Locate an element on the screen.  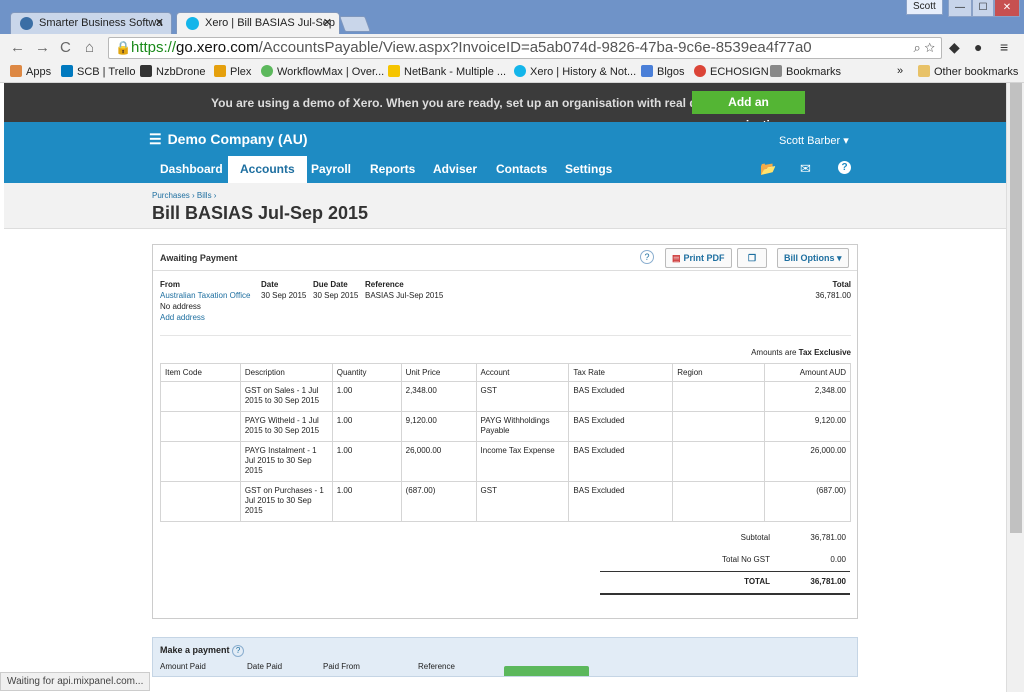
total-block: Total 36,781.00 is located at coordinates (833, 290).